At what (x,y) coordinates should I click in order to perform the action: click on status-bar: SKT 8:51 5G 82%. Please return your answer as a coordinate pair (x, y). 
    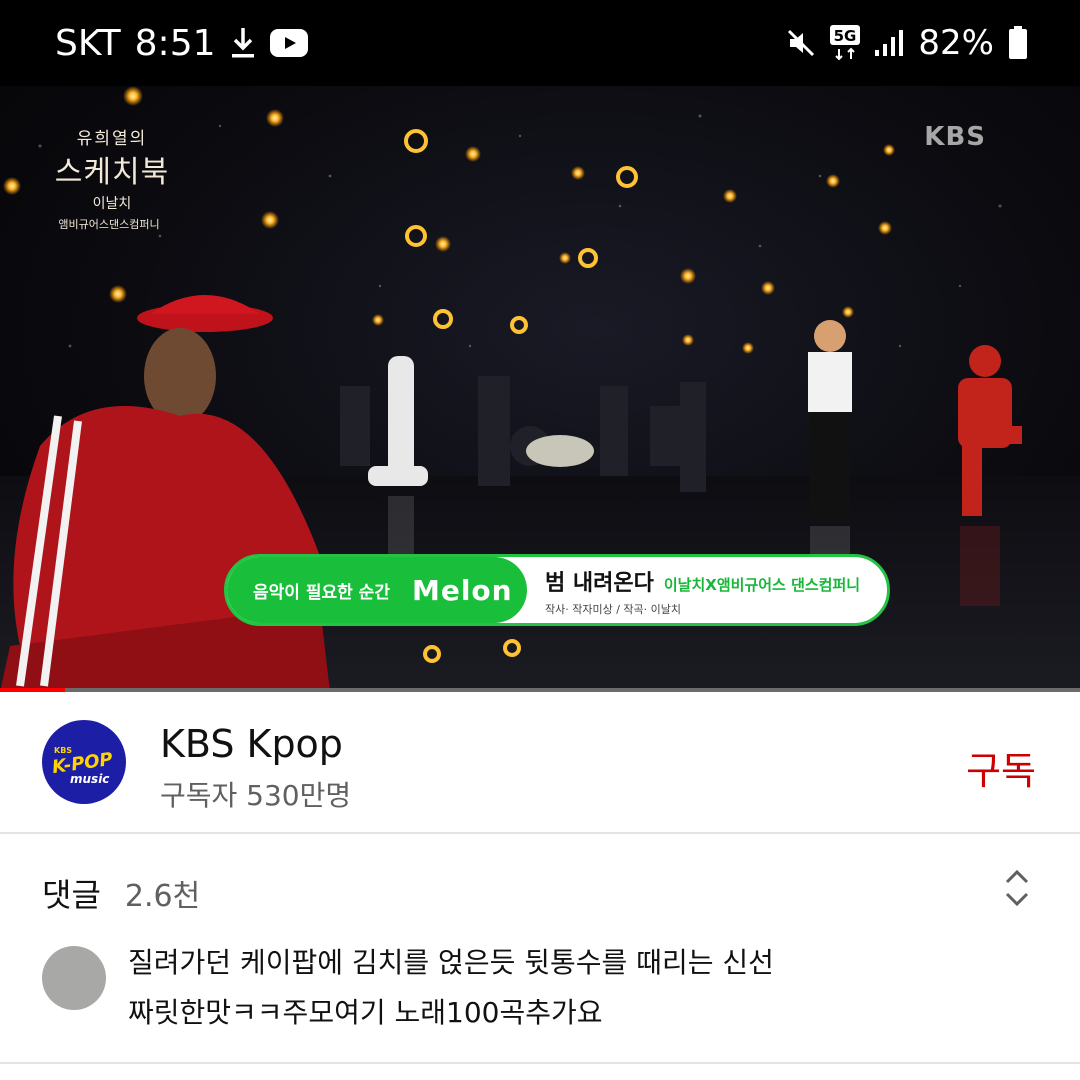
    Looking at the image, I should click on (540, 43).